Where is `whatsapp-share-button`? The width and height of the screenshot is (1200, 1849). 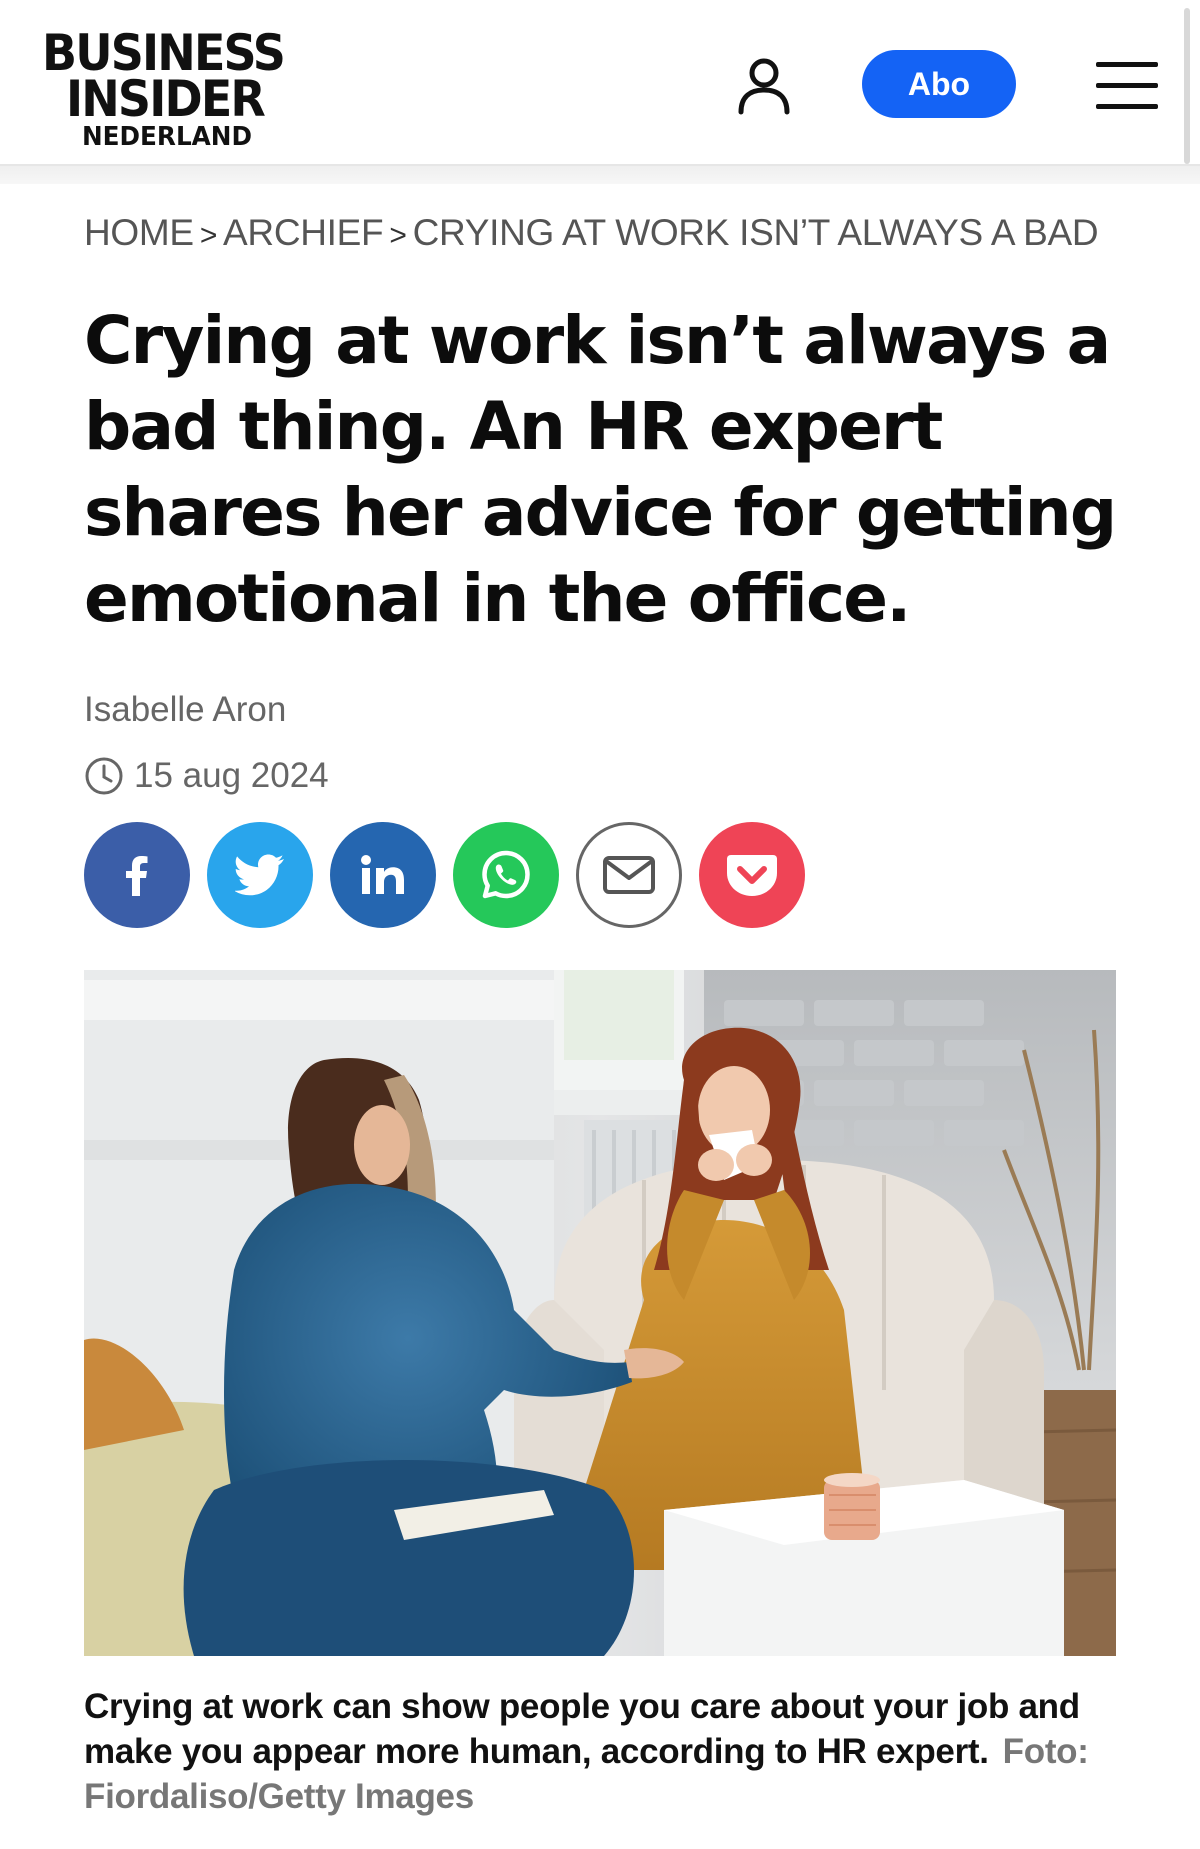
whatsapp-share-button is located at coordinates (506, 875).